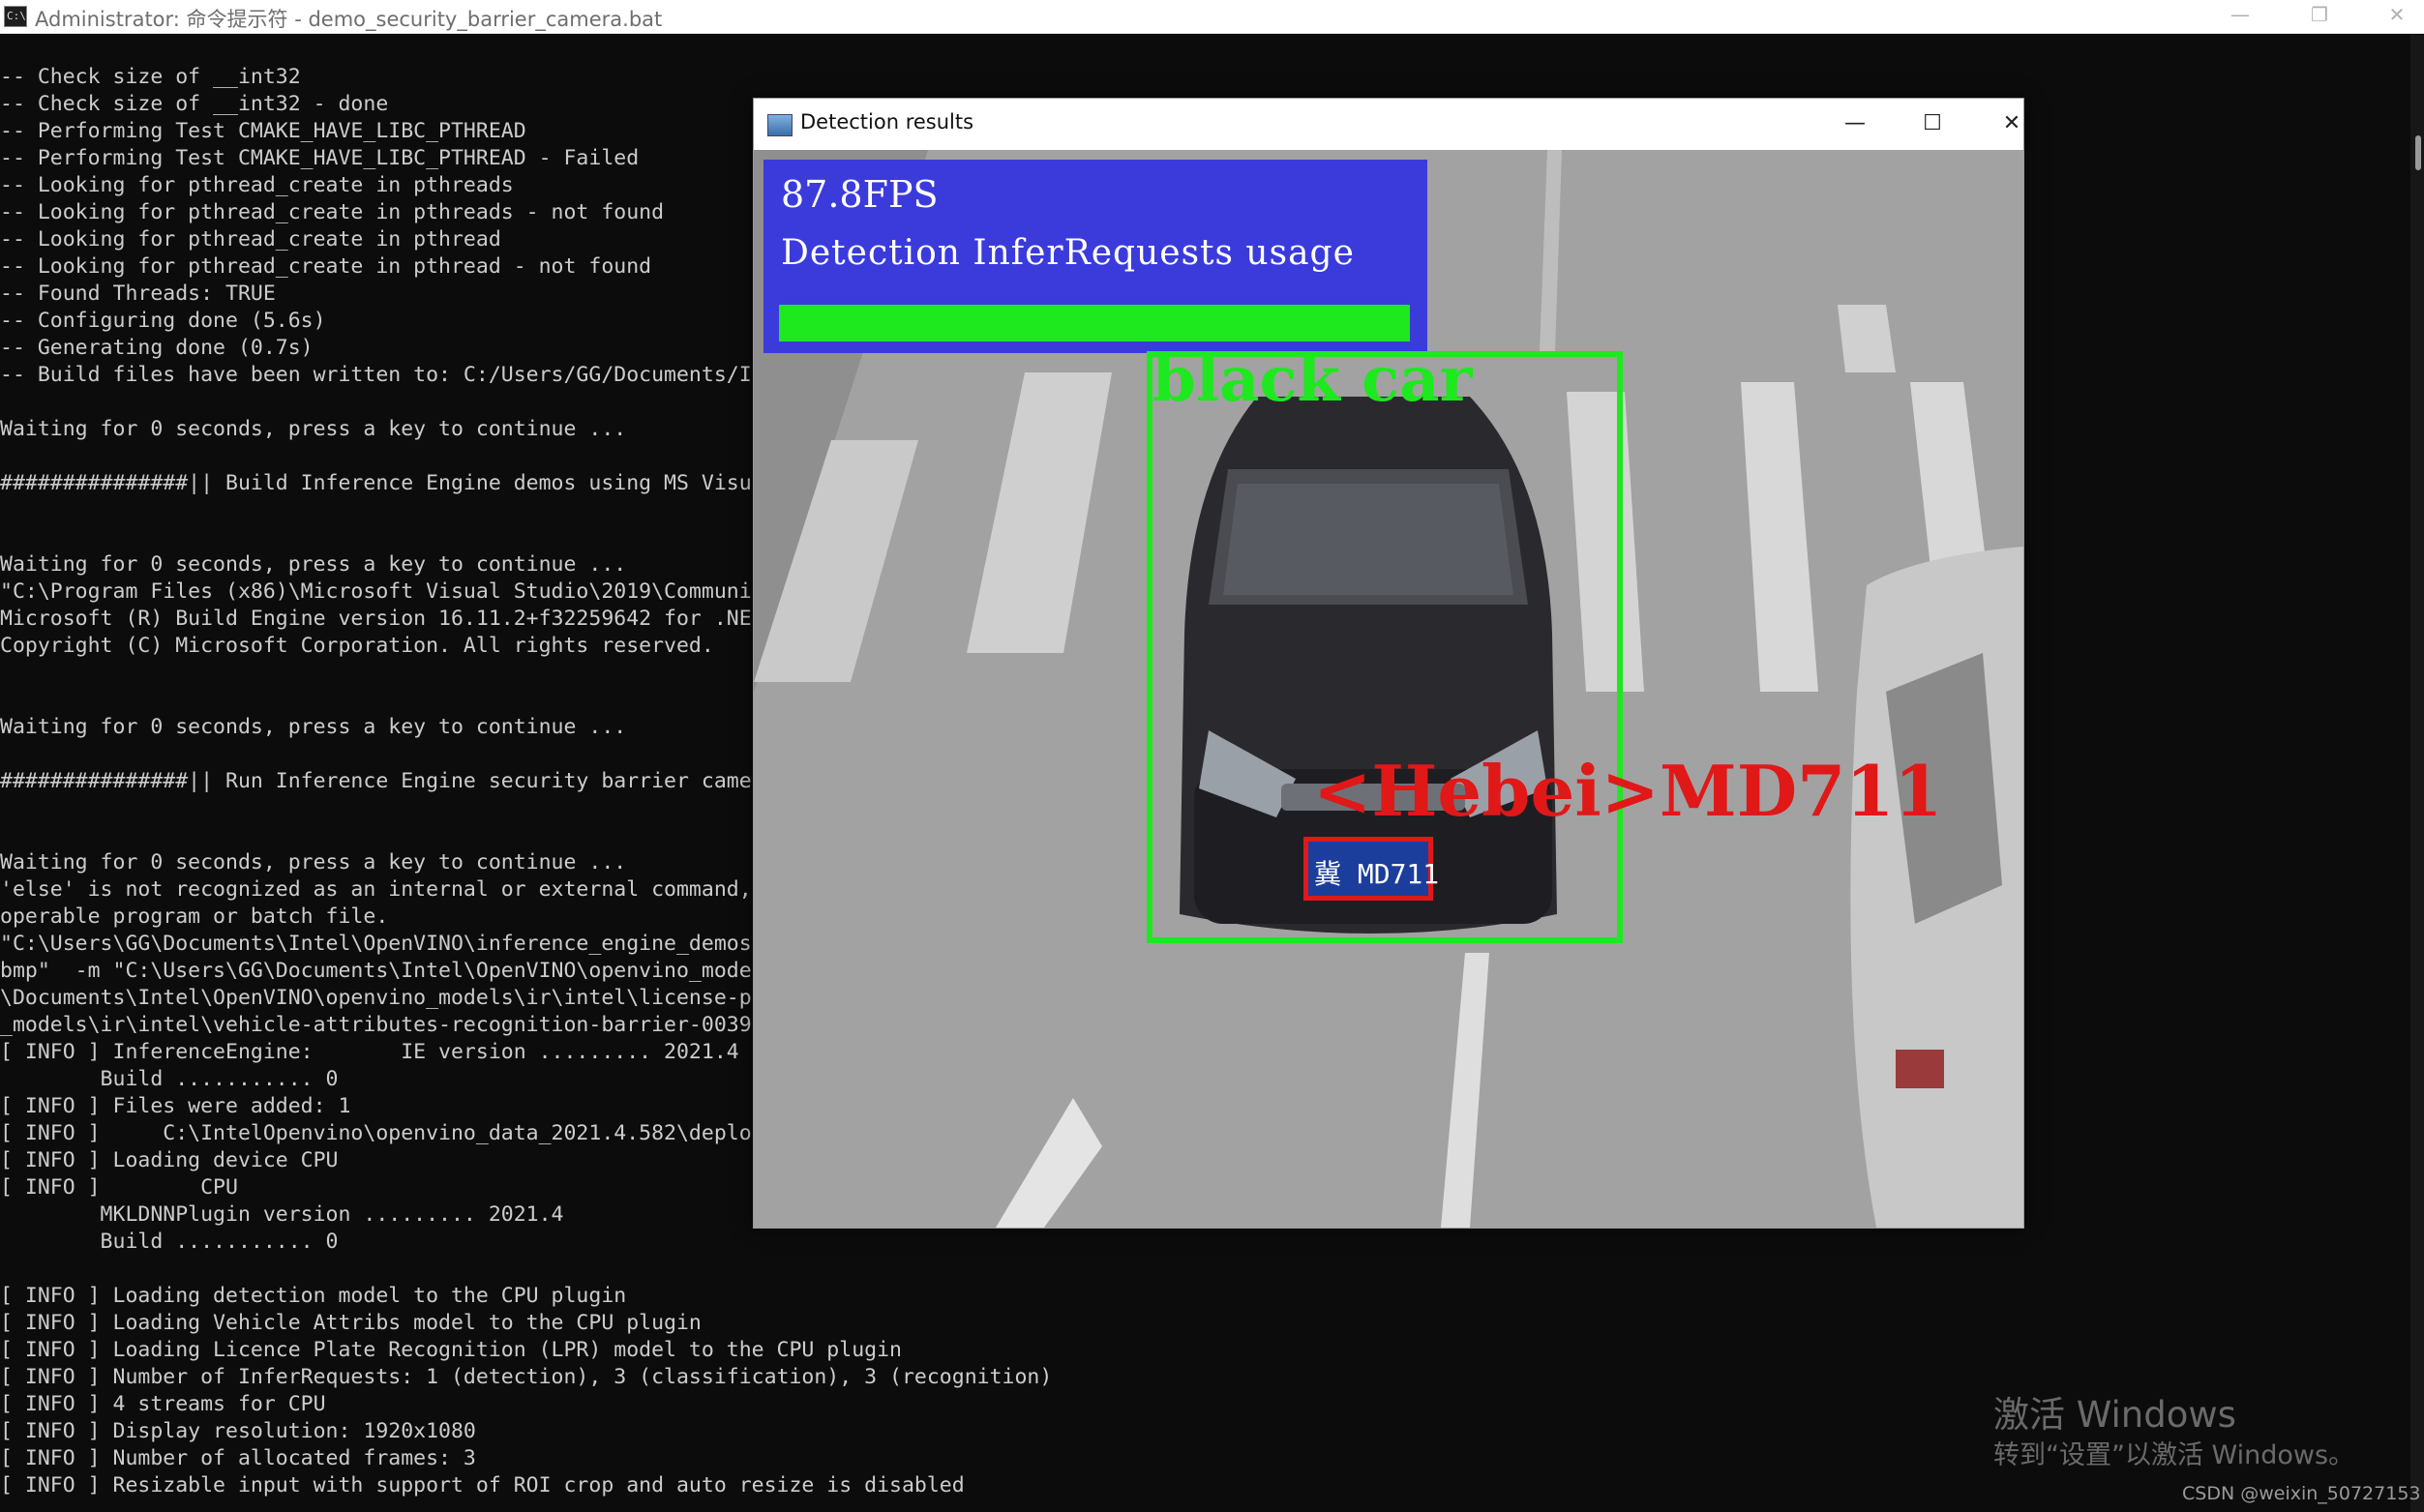 The image size is (2424, 1512). Describe the element at coordinates (250, 240) in the screenshot. I see `console-line: -- Looking for pthread_create in pthread` at that location.